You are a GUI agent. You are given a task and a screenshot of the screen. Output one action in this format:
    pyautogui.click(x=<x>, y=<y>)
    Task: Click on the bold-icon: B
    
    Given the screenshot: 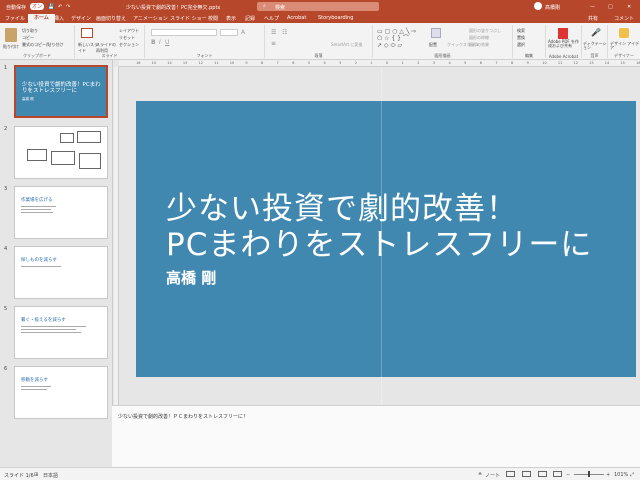 What is the action you would take?
    pyautogui.click(x=153, y=42)
    